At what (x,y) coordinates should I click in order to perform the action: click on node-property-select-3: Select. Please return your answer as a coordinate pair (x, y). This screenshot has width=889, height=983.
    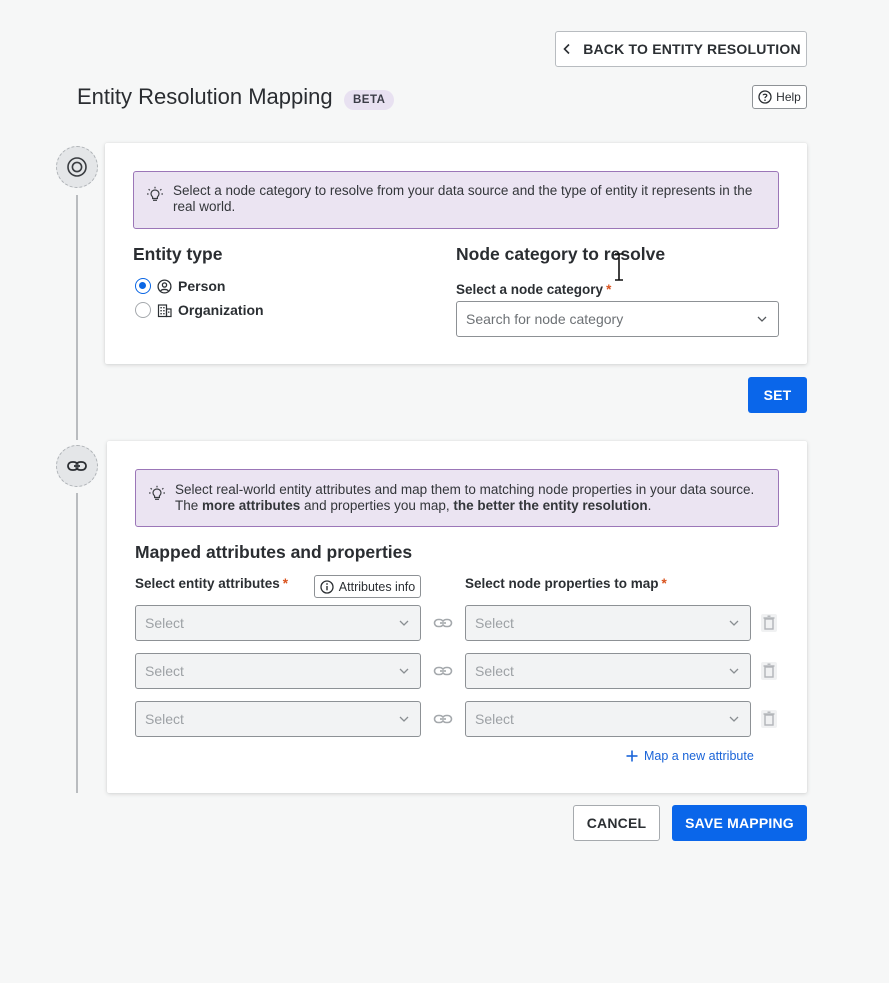
    Looking at the image, I should click on (608, 719).